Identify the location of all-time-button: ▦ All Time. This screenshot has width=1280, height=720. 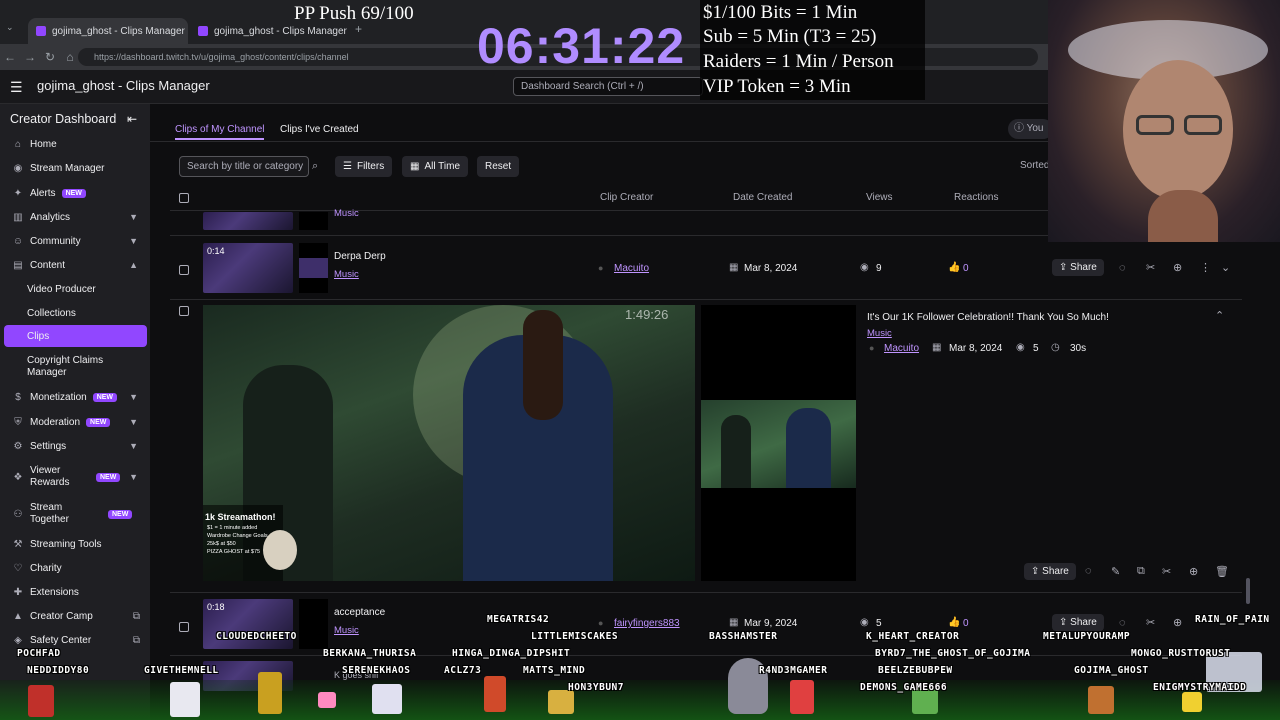
(435, 166).